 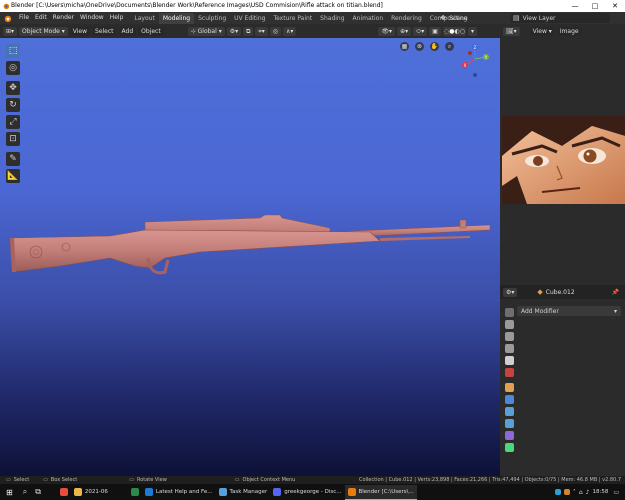 What do you see at coordinates (616, 492) in the screenshot?
I see `notification-icon: ▭` at bounding box center [616, 492].